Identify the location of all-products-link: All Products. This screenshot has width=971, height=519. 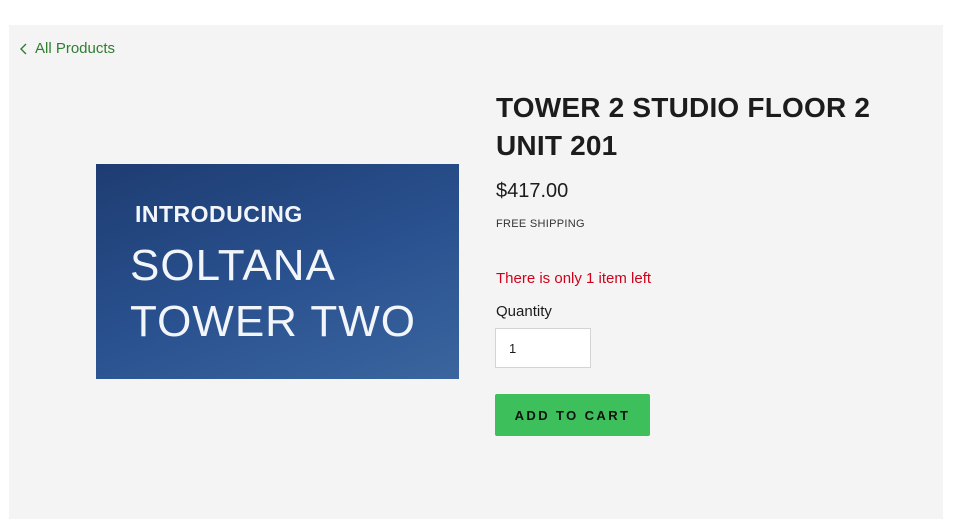
(67, 48).